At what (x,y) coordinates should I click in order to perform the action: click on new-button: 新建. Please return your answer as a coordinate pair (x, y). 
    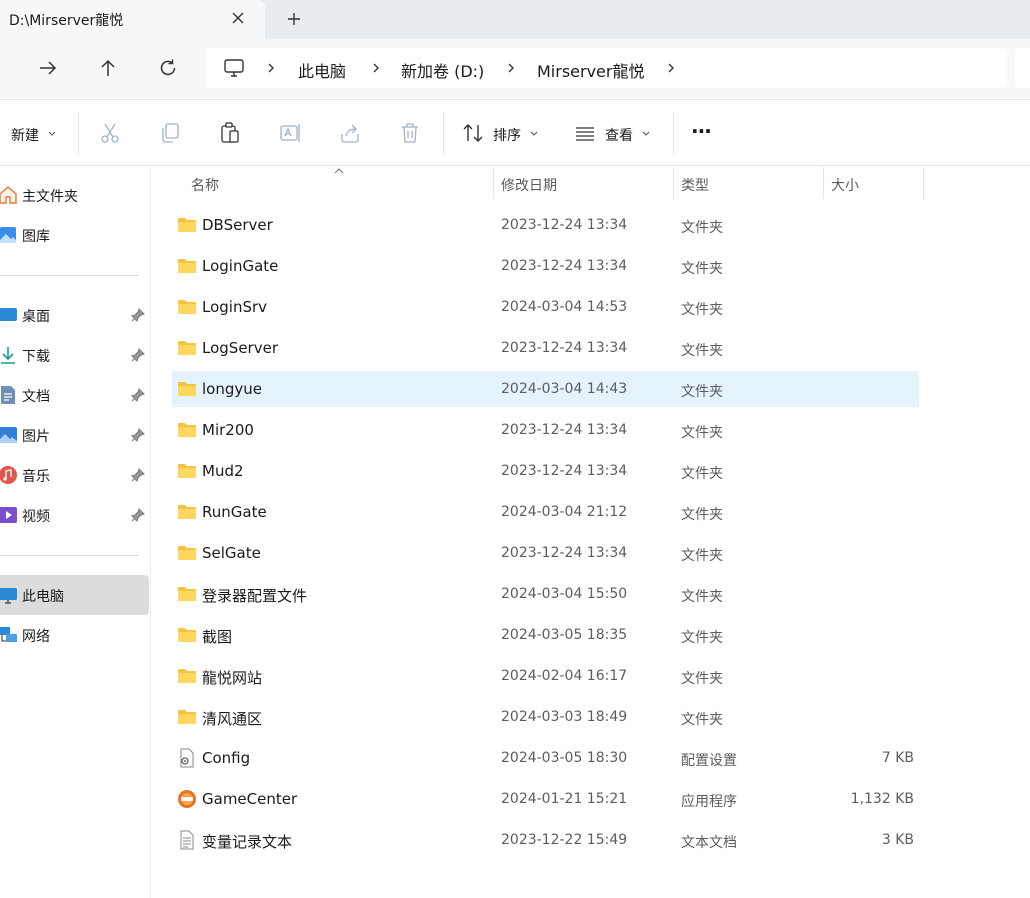
    Looking at the image, I should click on (32, 133).